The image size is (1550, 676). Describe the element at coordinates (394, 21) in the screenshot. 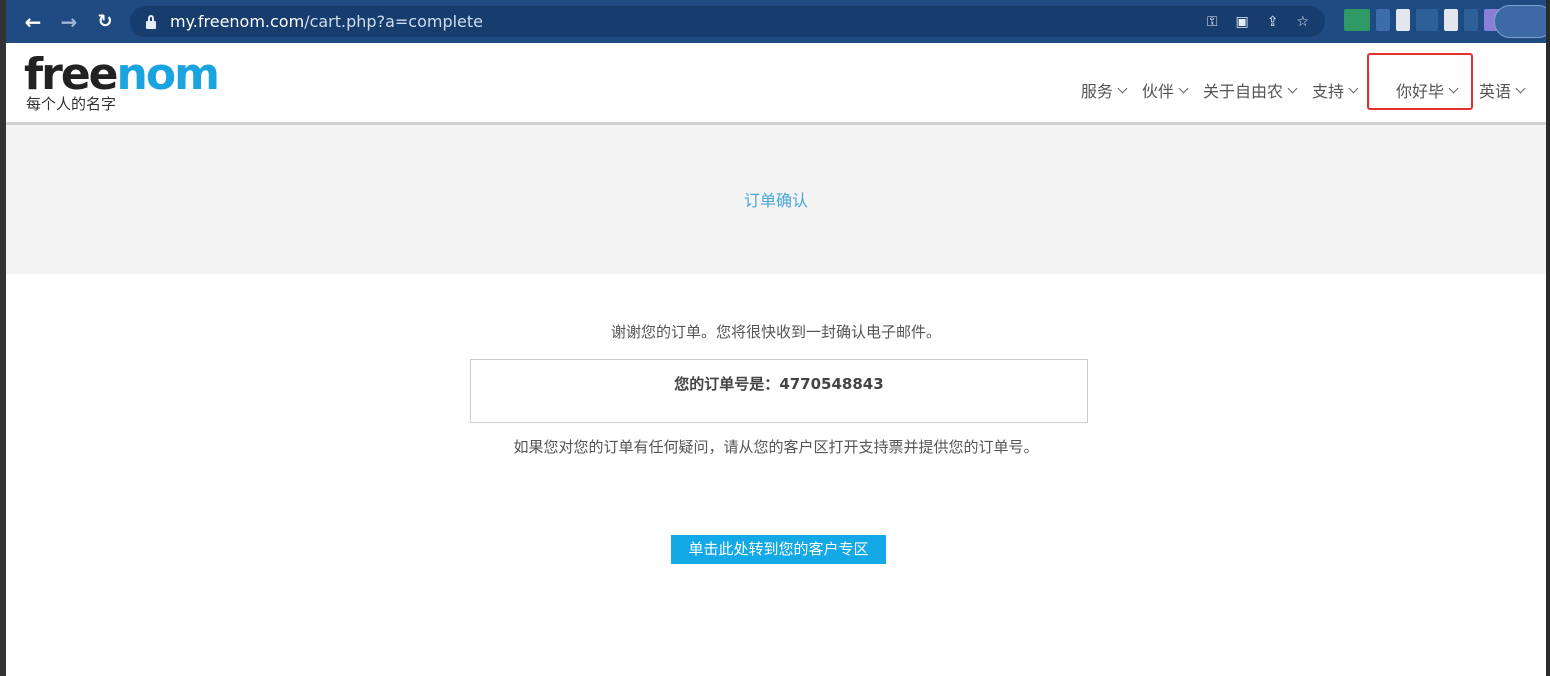

I see `url-path: /cart.php?a=complete` at that location.